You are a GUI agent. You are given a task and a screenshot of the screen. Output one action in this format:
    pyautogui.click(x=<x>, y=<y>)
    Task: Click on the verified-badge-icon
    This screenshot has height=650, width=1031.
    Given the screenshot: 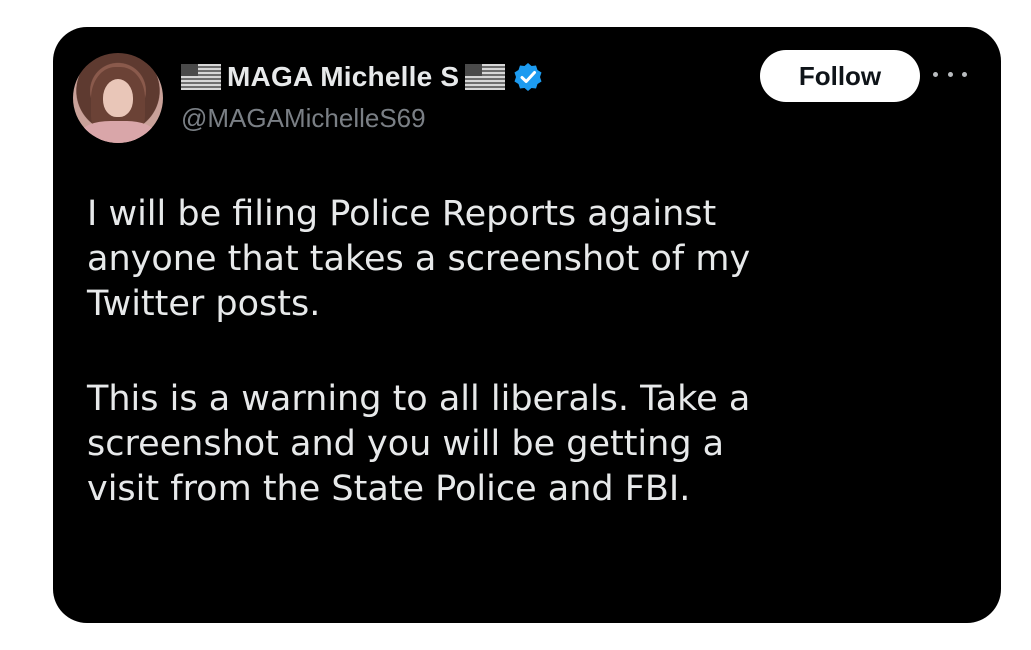 What is the action you would take?
    pyautogui.click(x=528, y=77)
    